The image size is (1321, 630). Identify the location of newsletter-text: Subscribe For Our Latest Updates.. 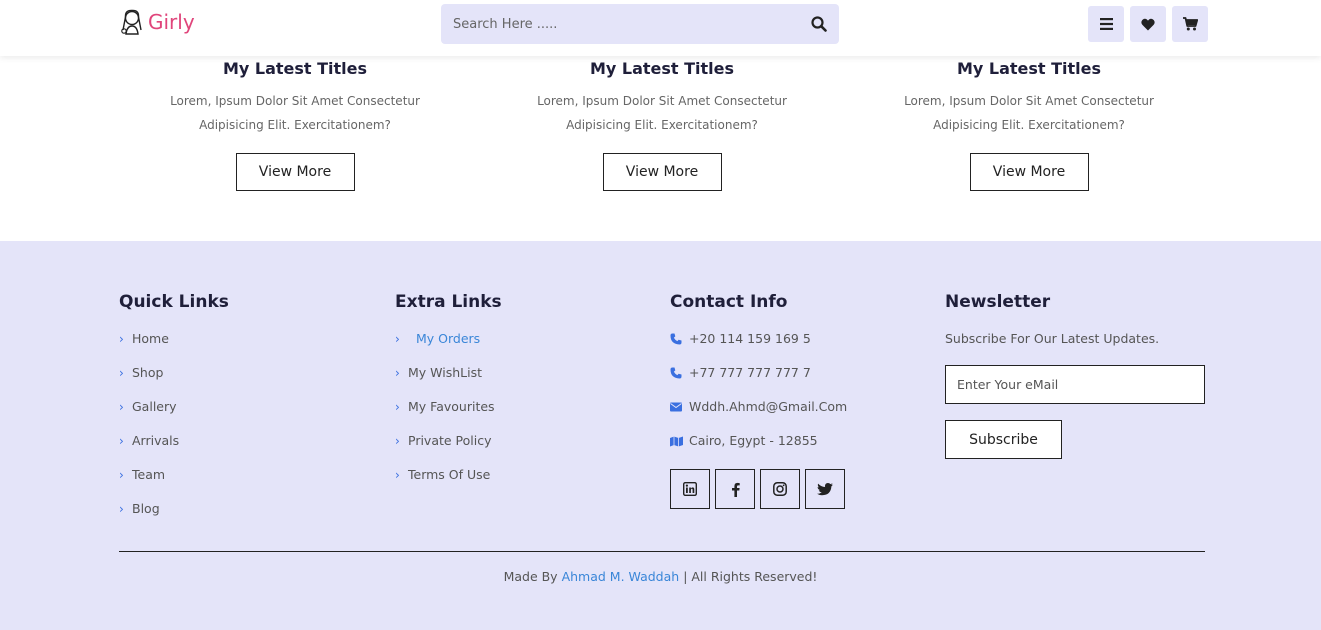
(1052, 338).